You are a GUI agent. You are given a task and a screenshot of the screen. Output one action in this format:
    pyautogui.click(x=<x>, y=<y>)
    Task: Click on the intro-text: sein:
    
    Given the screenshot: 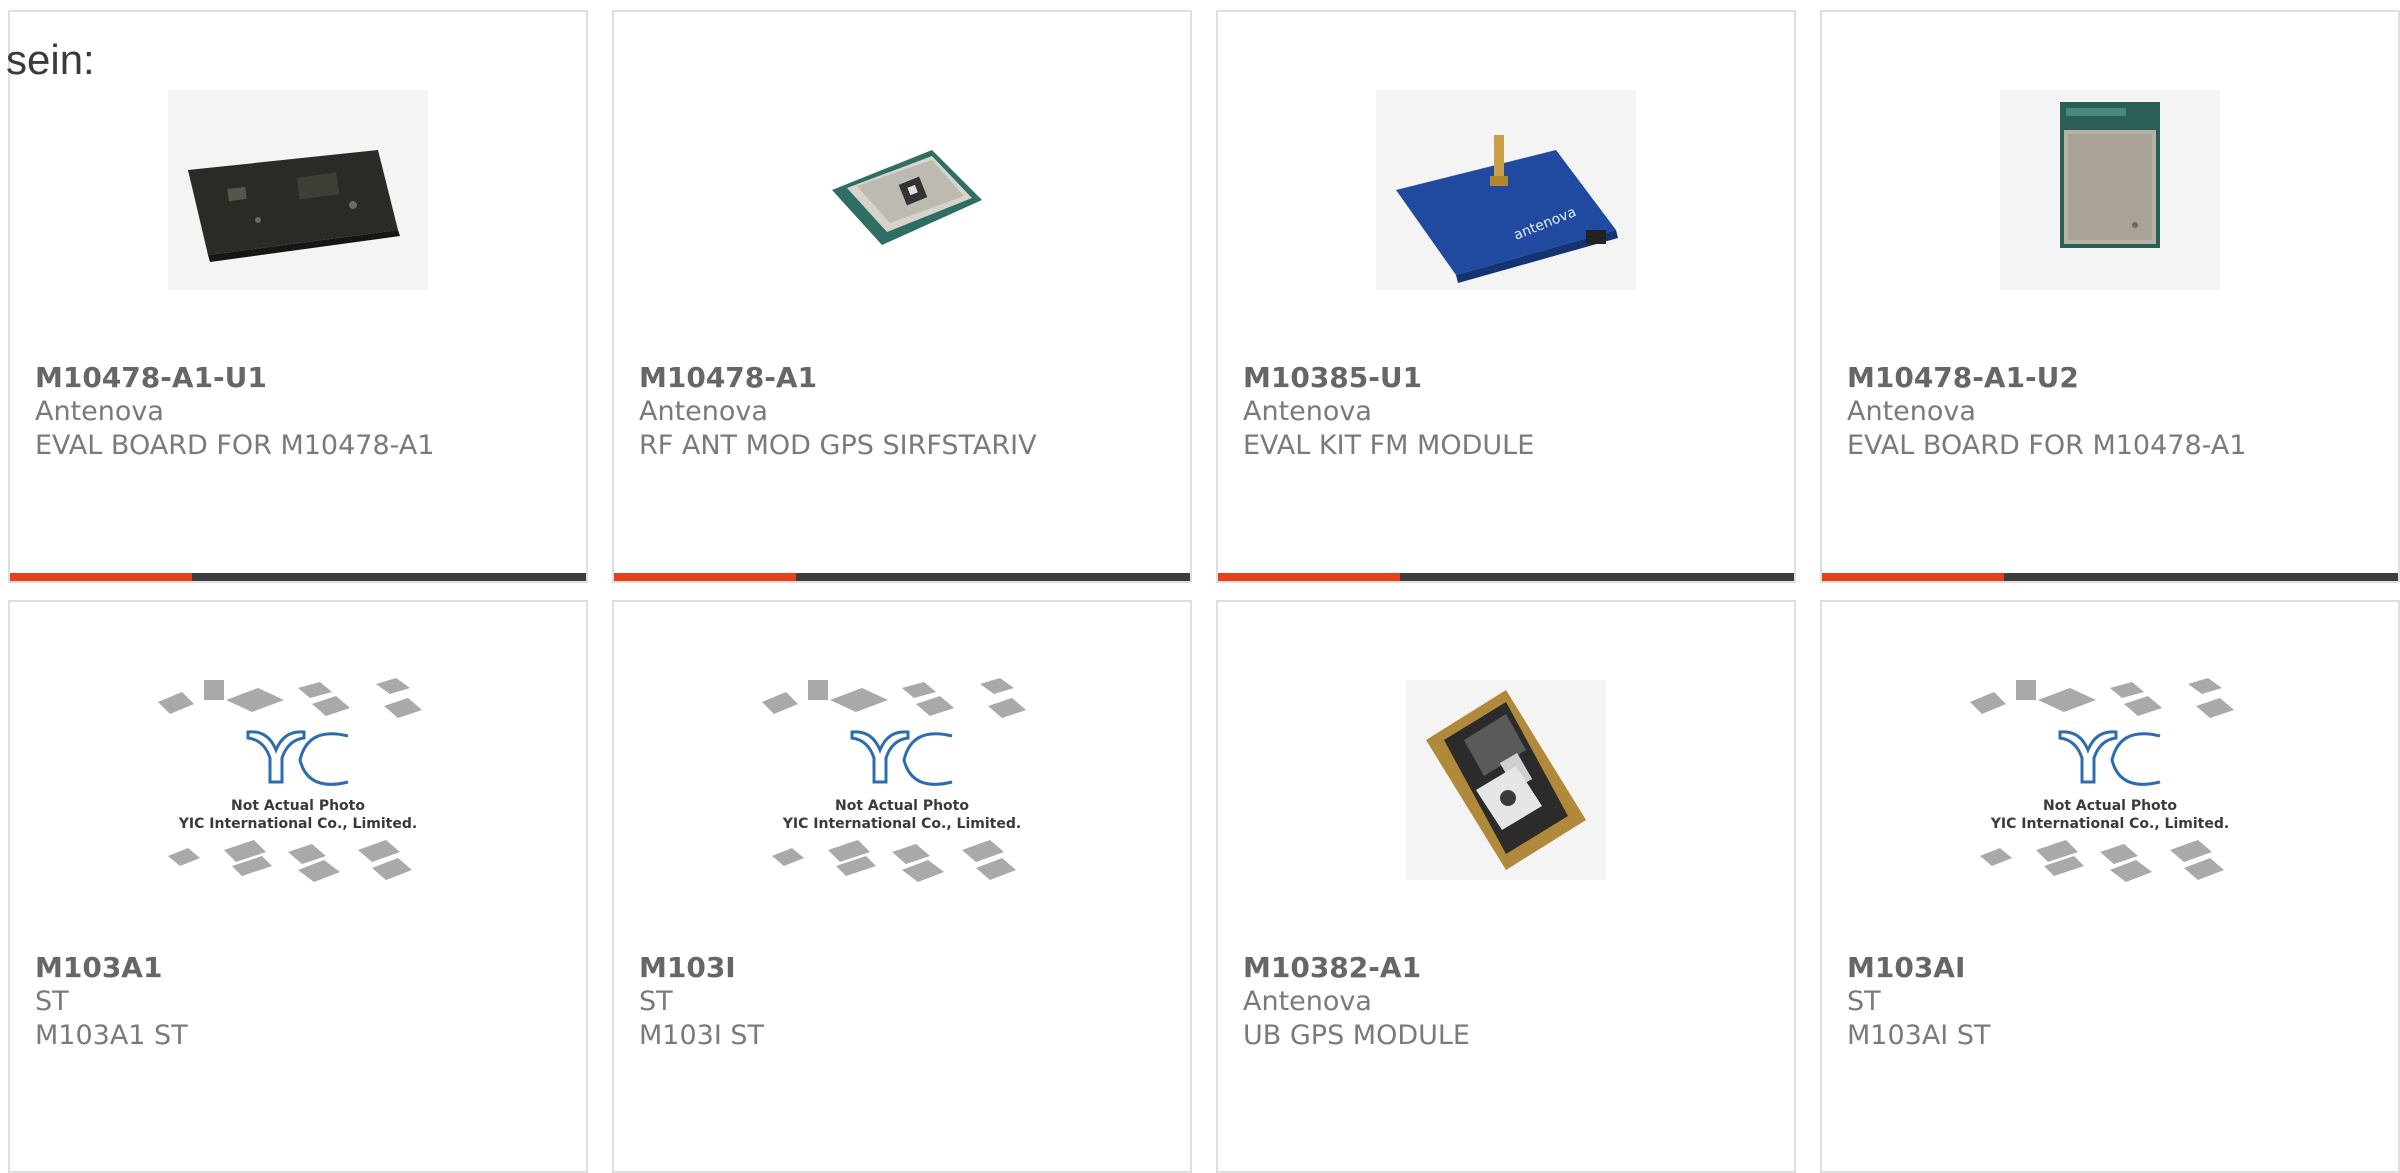 What is the action you would take?
    pyautogui.click(x=50, y=59)
    